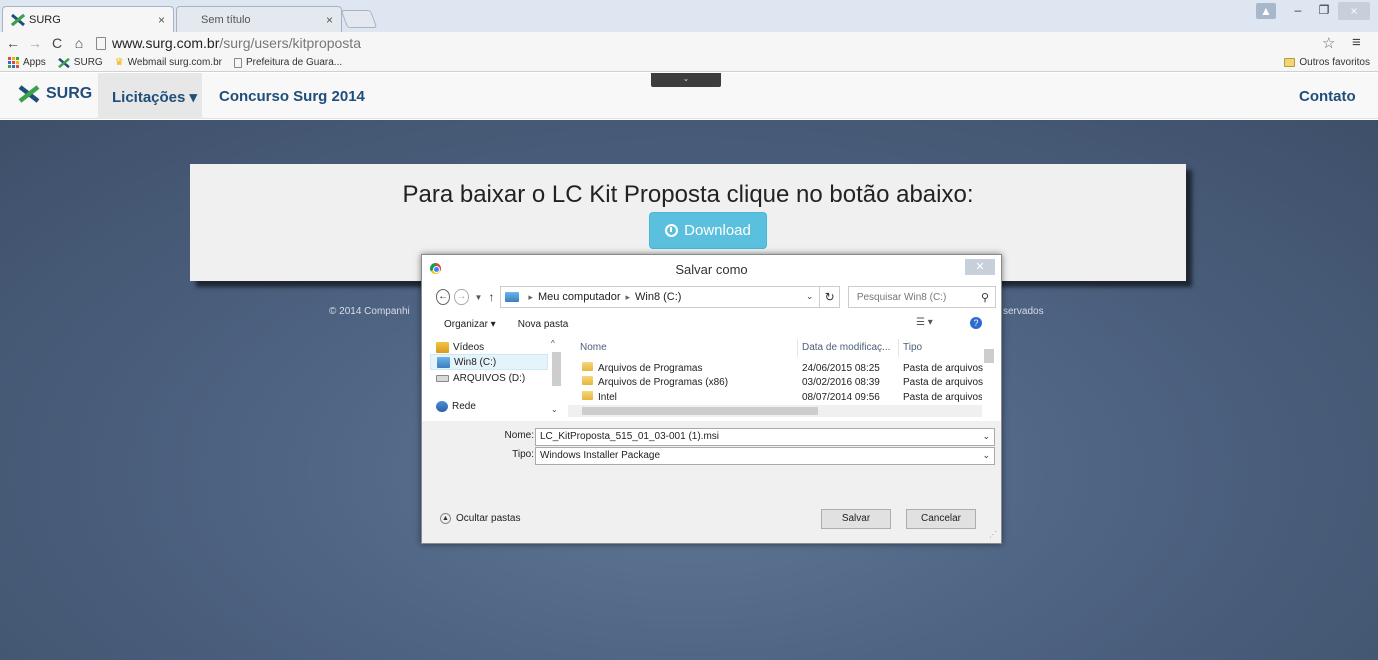  Describe the element at coordinates (765, 437) in the screenshot. I see `filename-field: LC_KitProposta_515_01_03-001 (1).msi ⌄` at that location.